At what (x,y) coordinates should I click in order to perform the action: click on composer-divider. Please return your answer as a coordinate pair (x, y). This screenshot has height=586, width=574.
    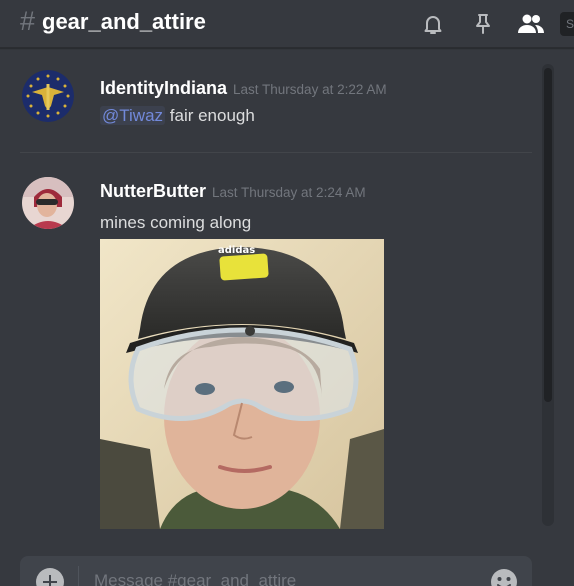
    Looking at the image, I should click on (78, 576).